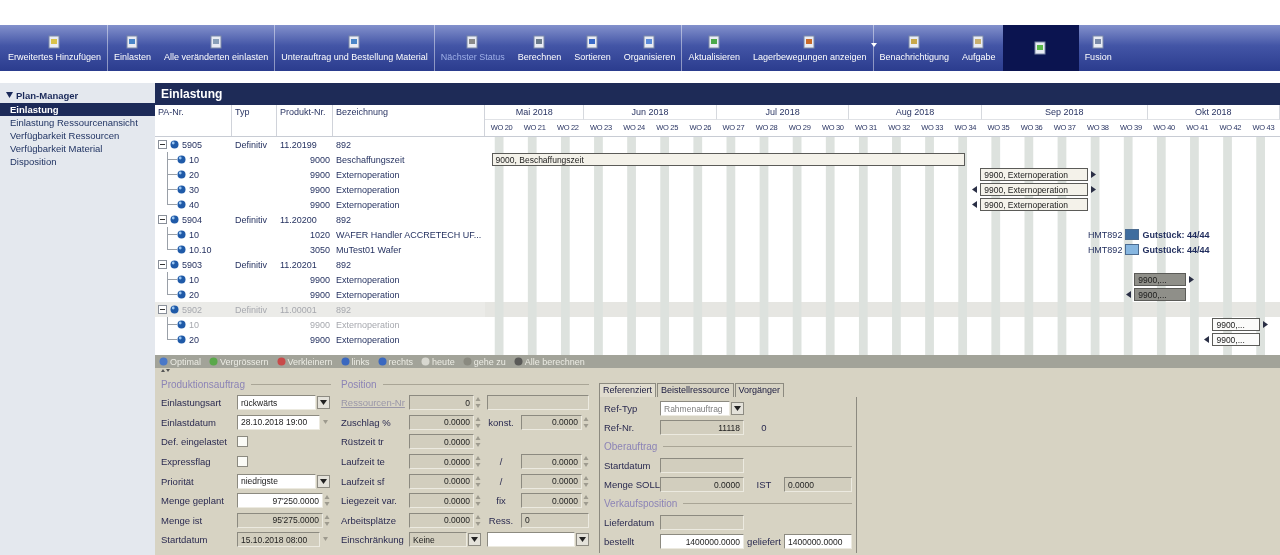 This screenshot has height=555, width=1280. Describe the element at coordinates (203, 384) in the screenshot. I see `group-title: Produktionsauftrag` at that location.